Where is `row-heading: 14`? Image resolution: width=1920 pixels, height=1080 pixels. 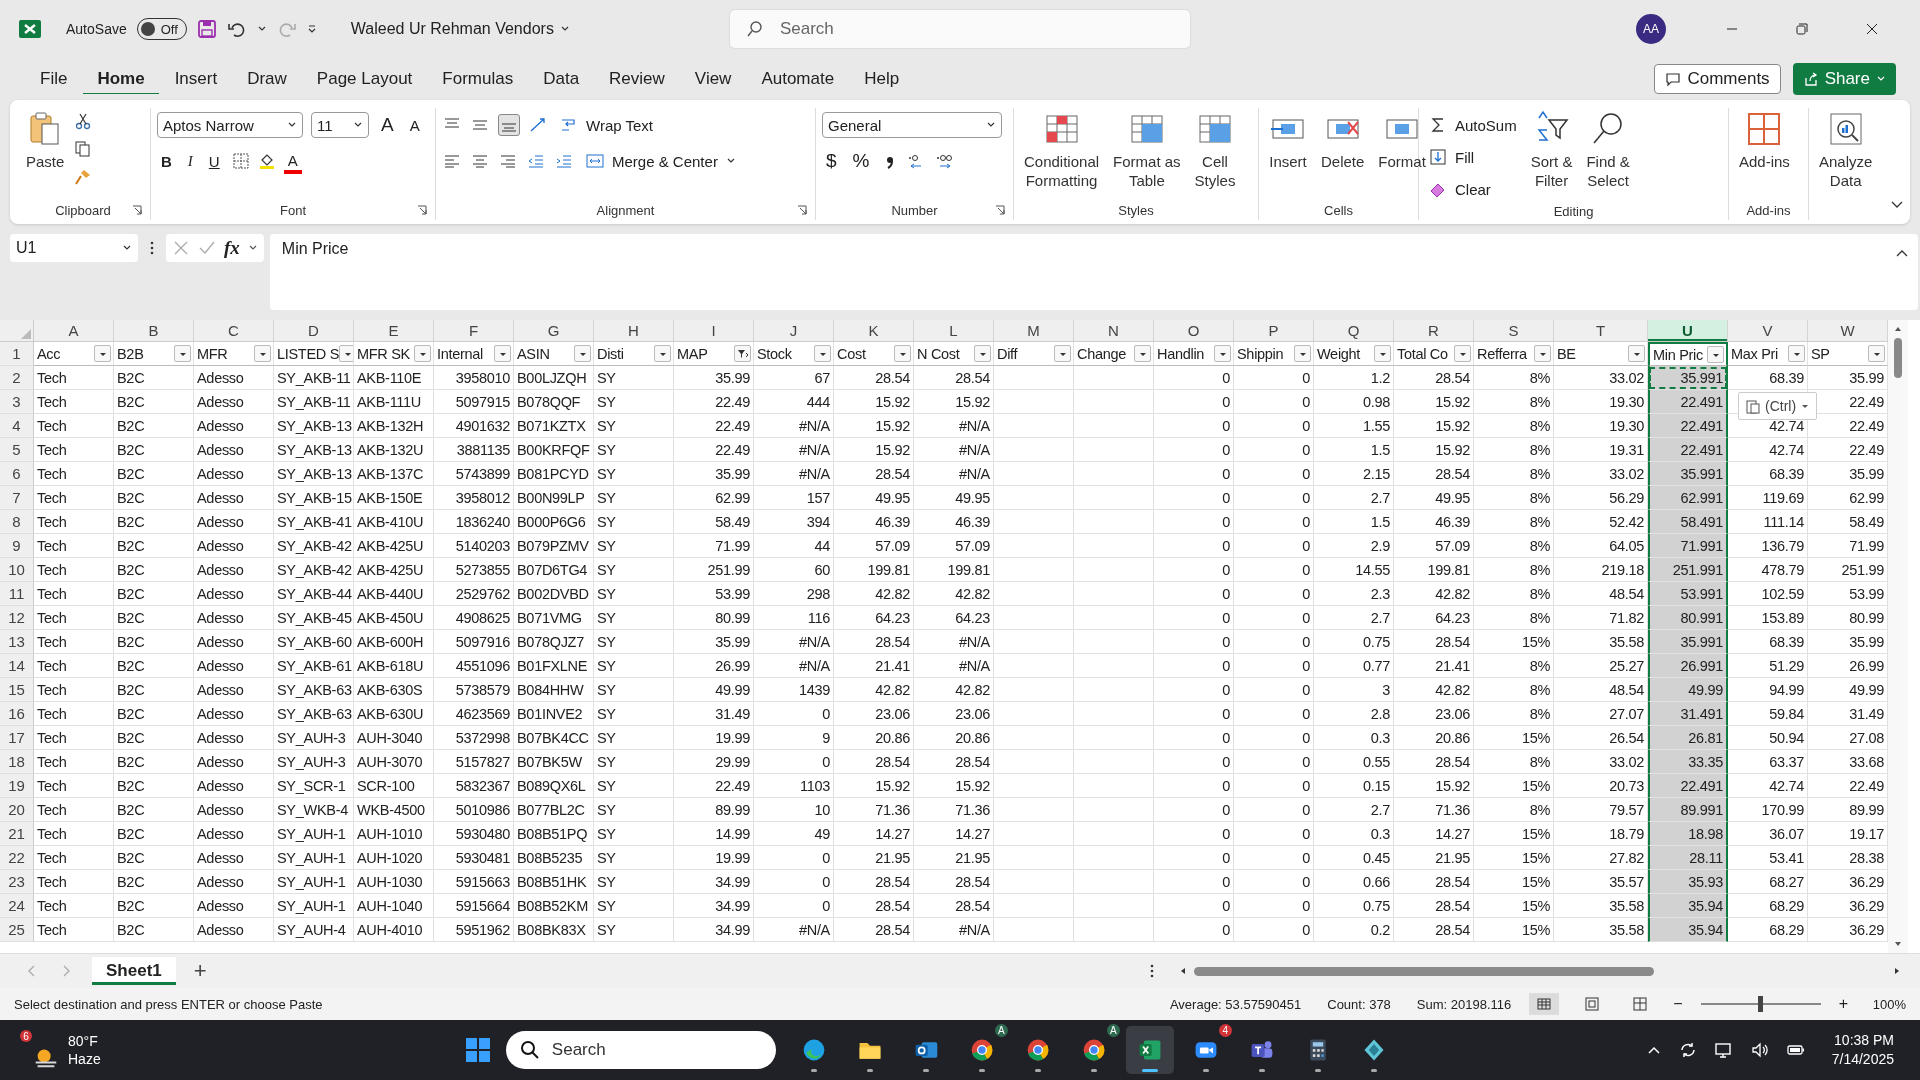 row-heading: 14 is located at coordinates (17, 666).